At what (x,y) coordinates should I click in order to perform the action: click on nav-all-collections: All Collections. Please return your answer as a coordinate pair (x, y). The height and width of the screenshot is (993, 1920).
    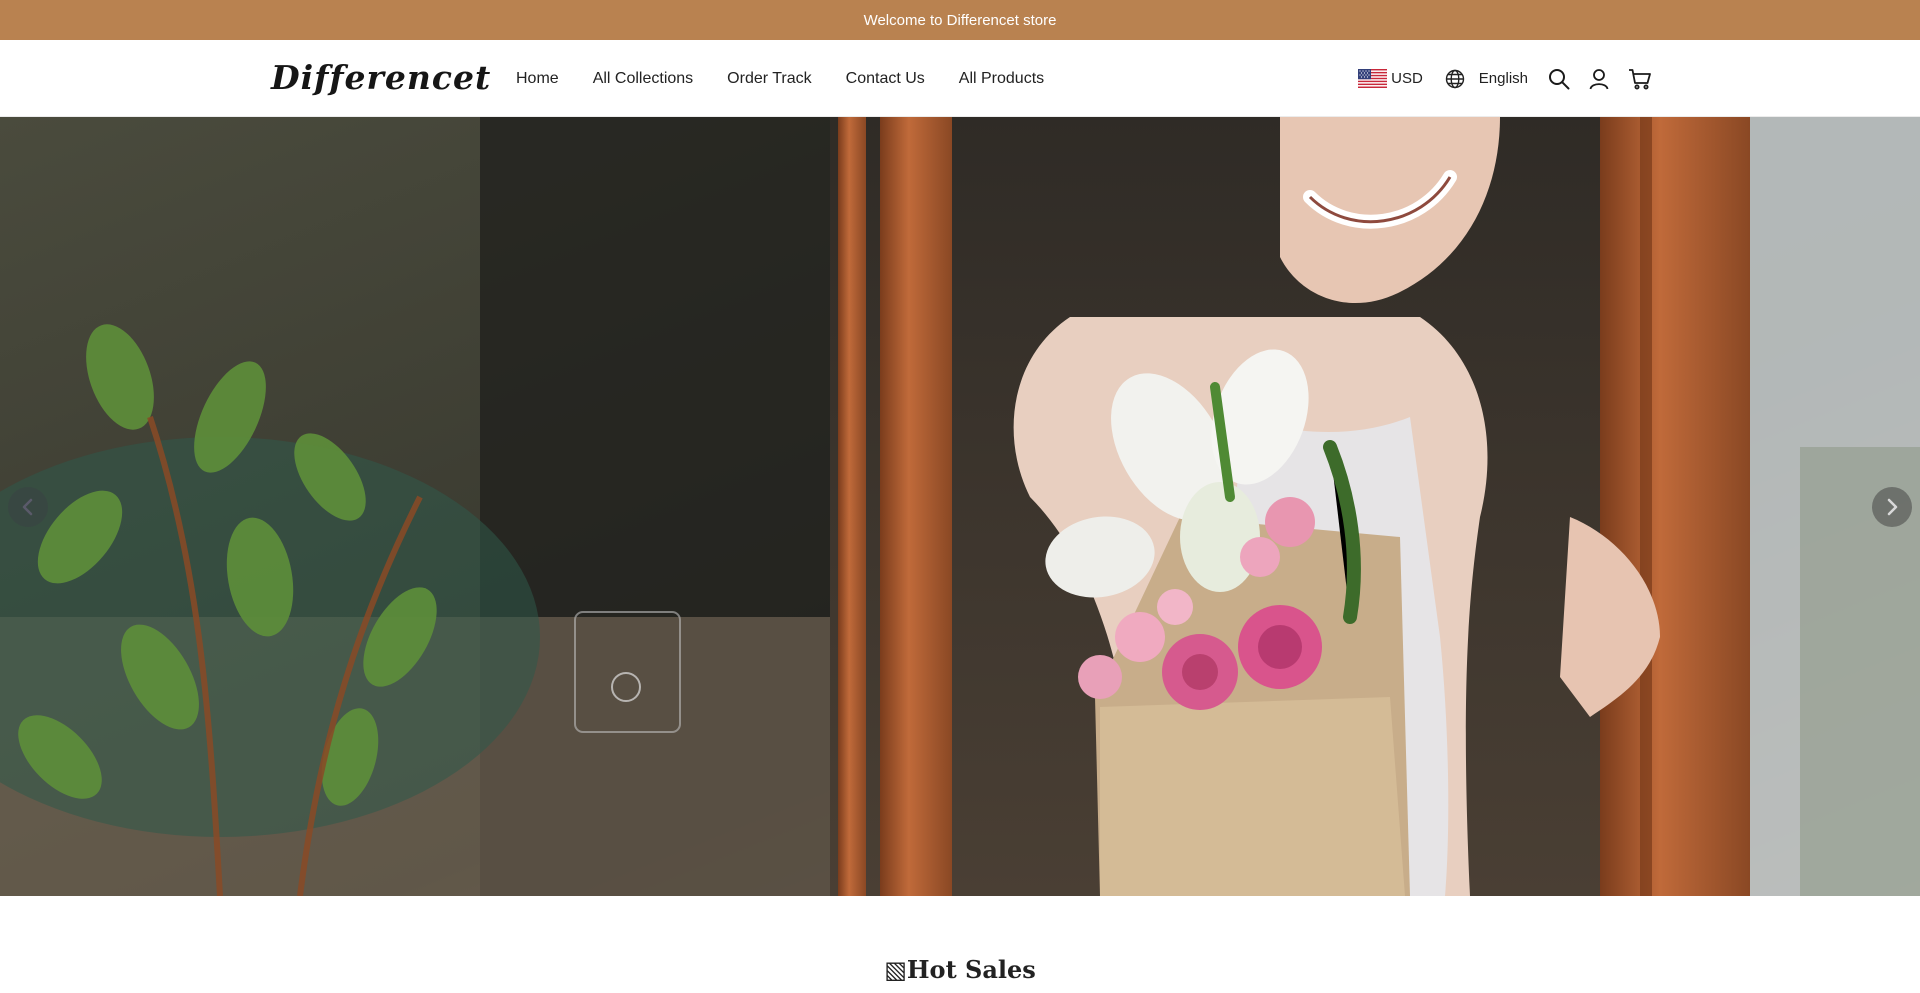
    Looking at the image, I should click on (643, 79).